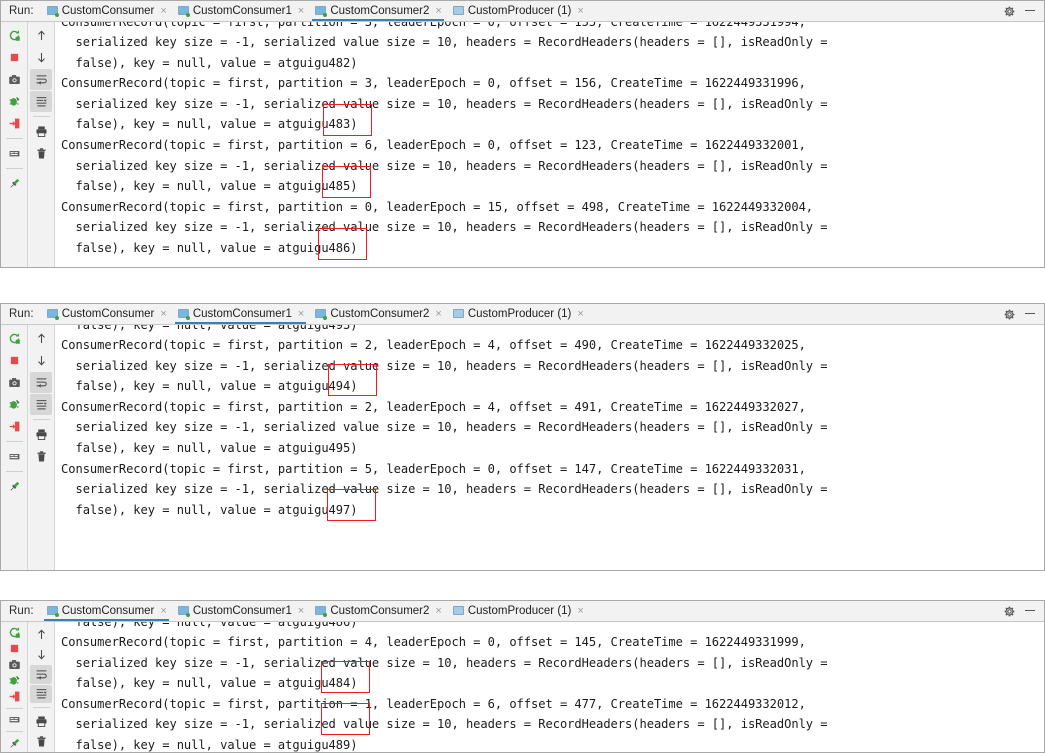 This screenshot has width=1045, height=753. Describe the element at coordinates (1023, 611) in the screenshot. I see `tabbar-controls` at that location.